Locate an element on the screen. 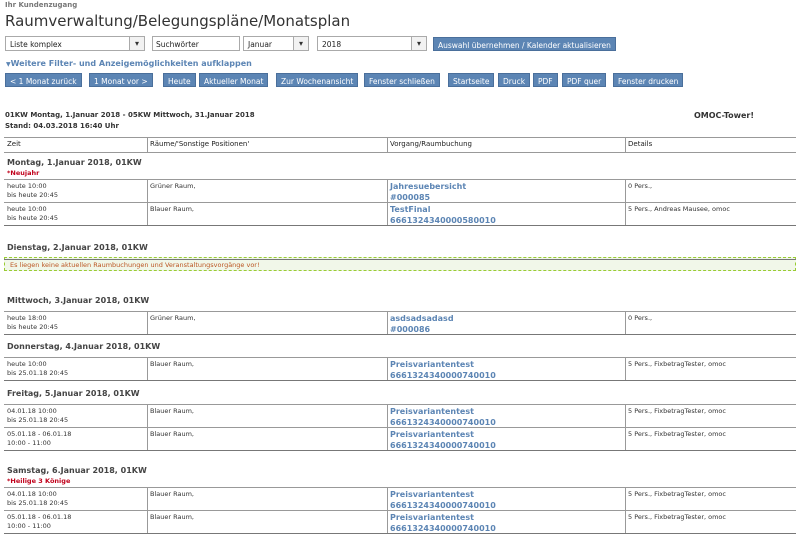  column-header-details: Details is located at coordinates (640, 144).